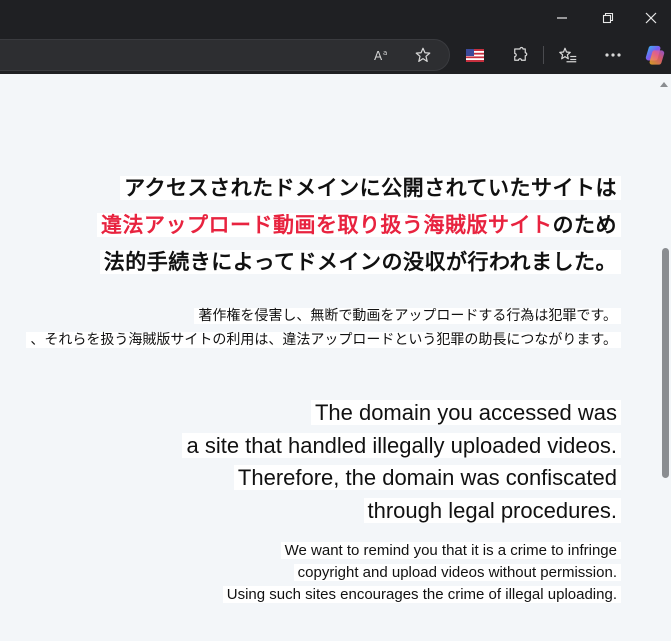  I want to click on more-button, so click(613, 55).